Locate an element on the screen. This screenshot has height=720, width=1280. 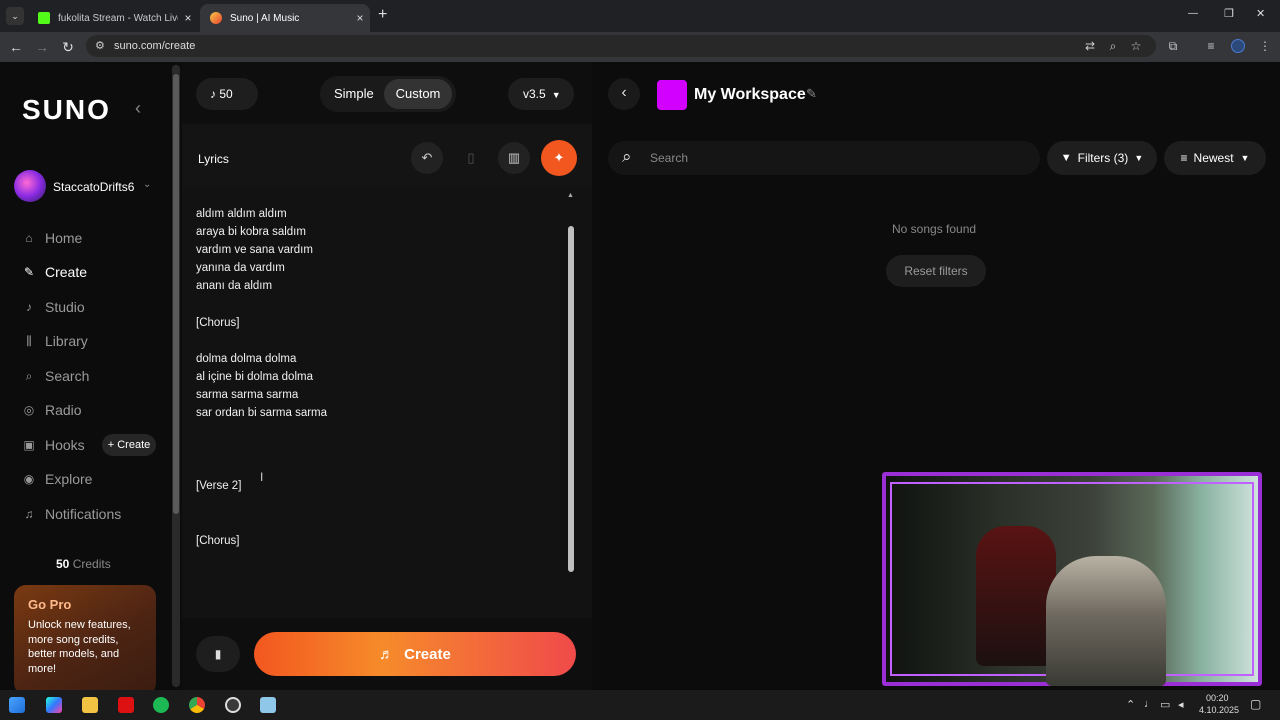
translate-icon: ⇄ is located at coordinates (1090, 46).